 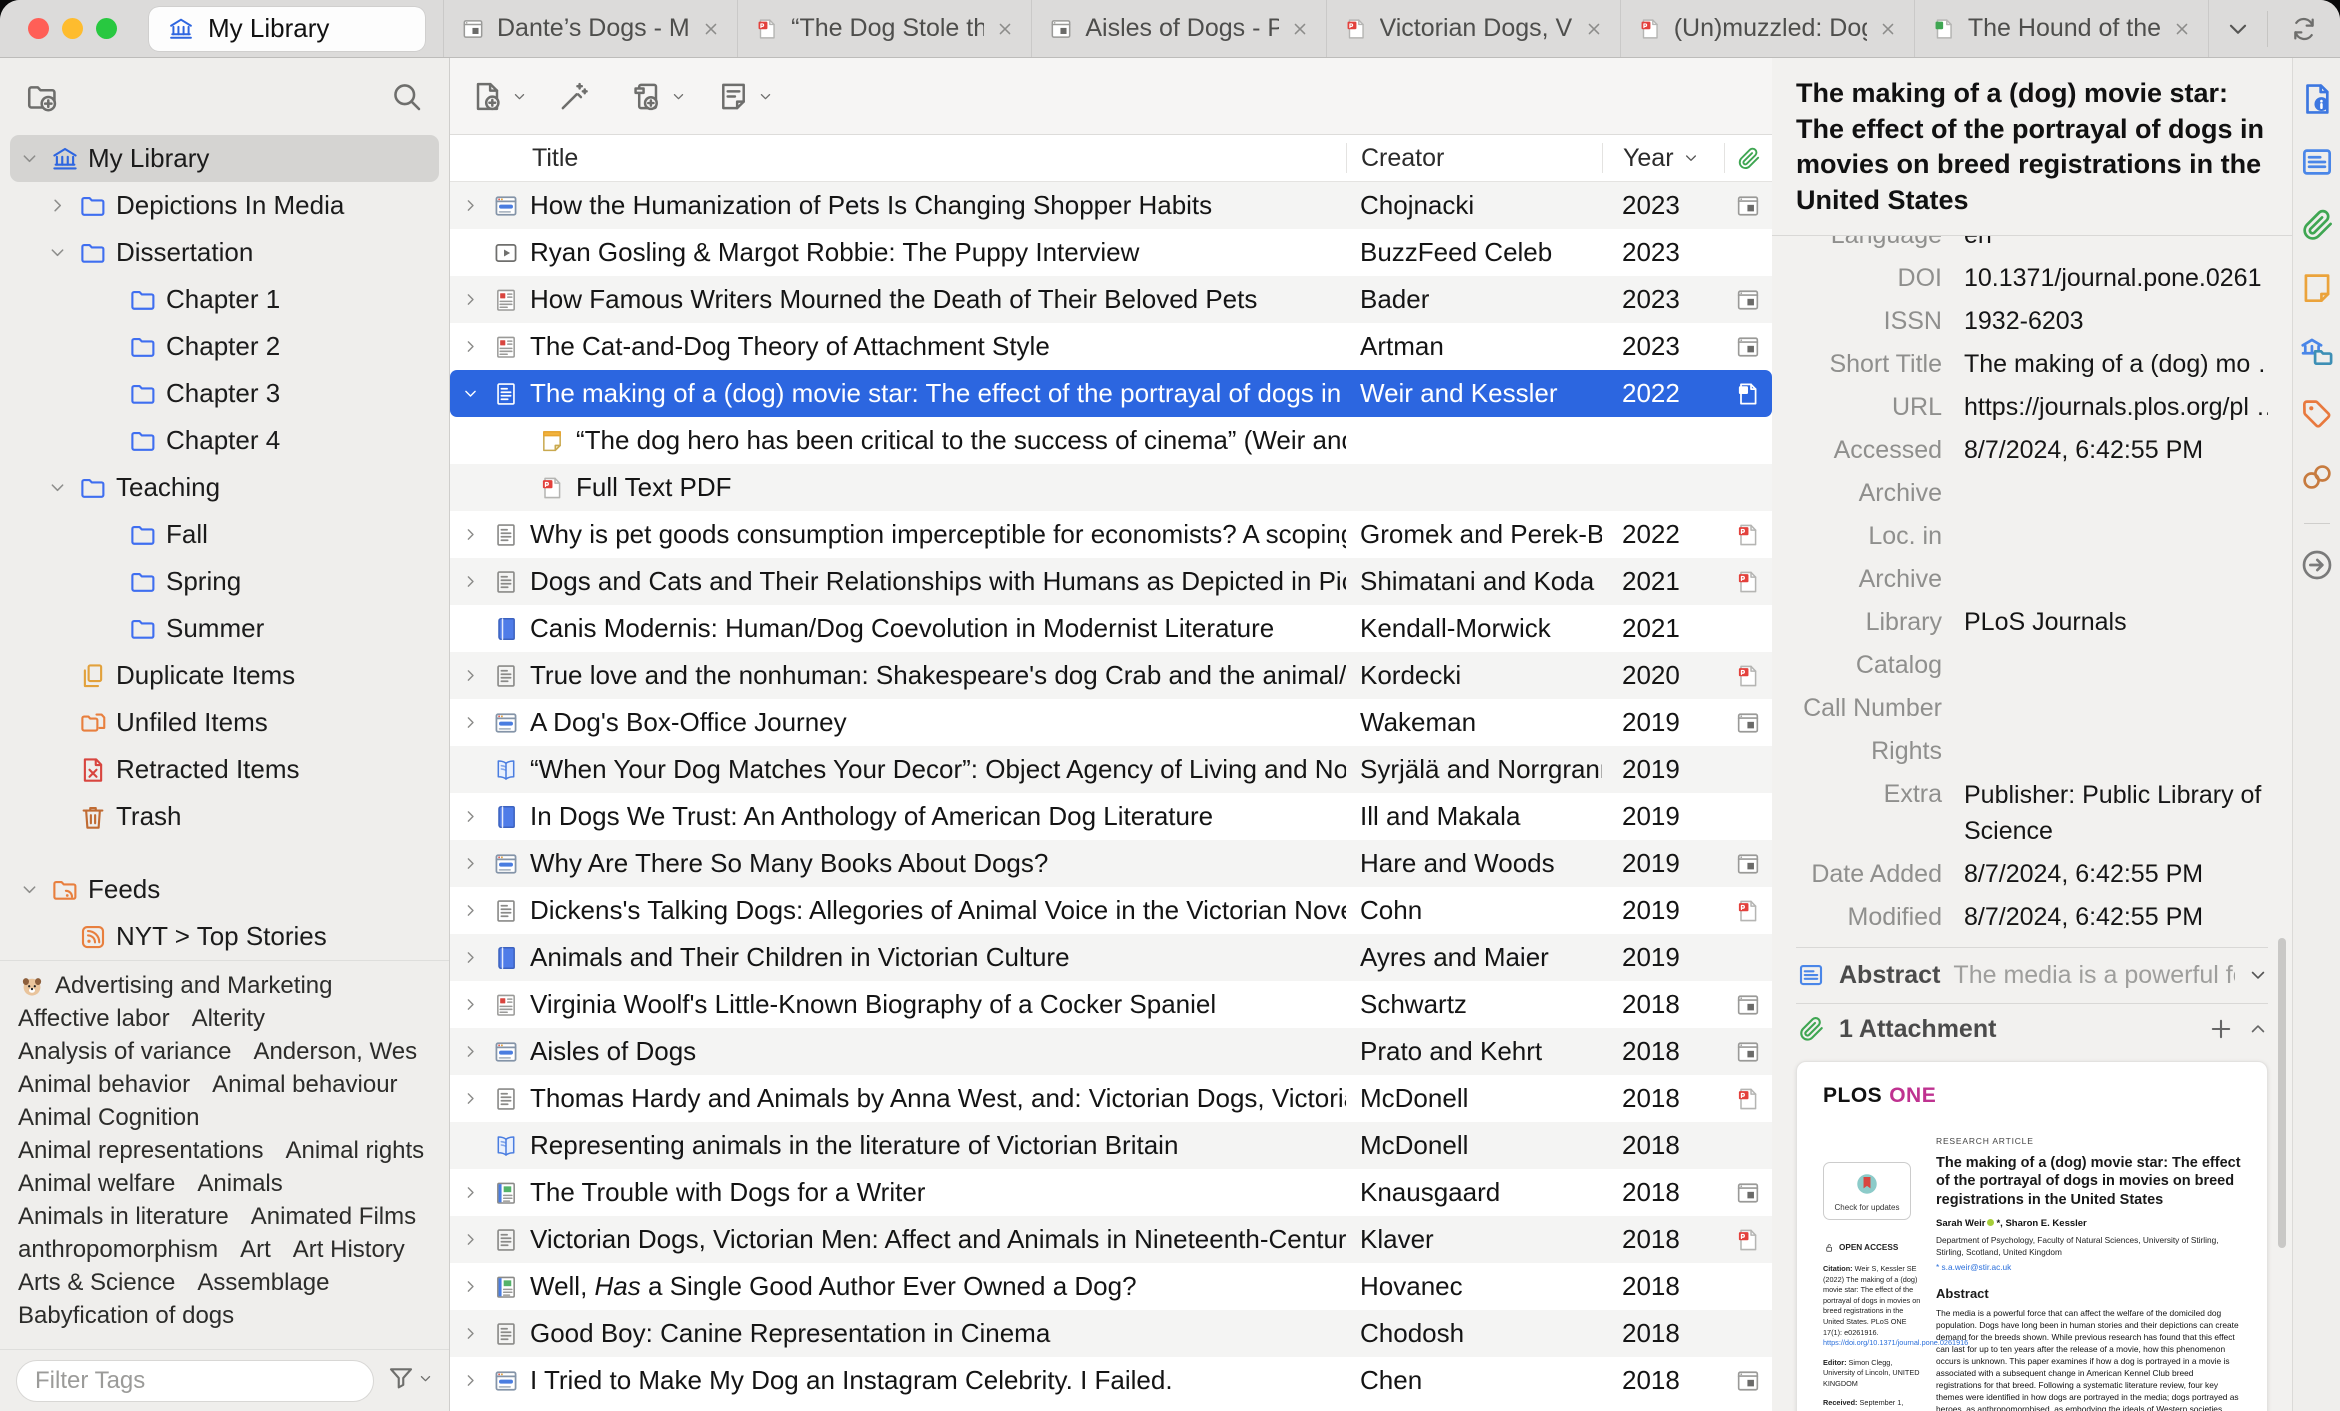 What do you see at coordinates (228, 1018) in the screenshot?
I see `tag-item: Alterity` at bounding box center [228, 1018].